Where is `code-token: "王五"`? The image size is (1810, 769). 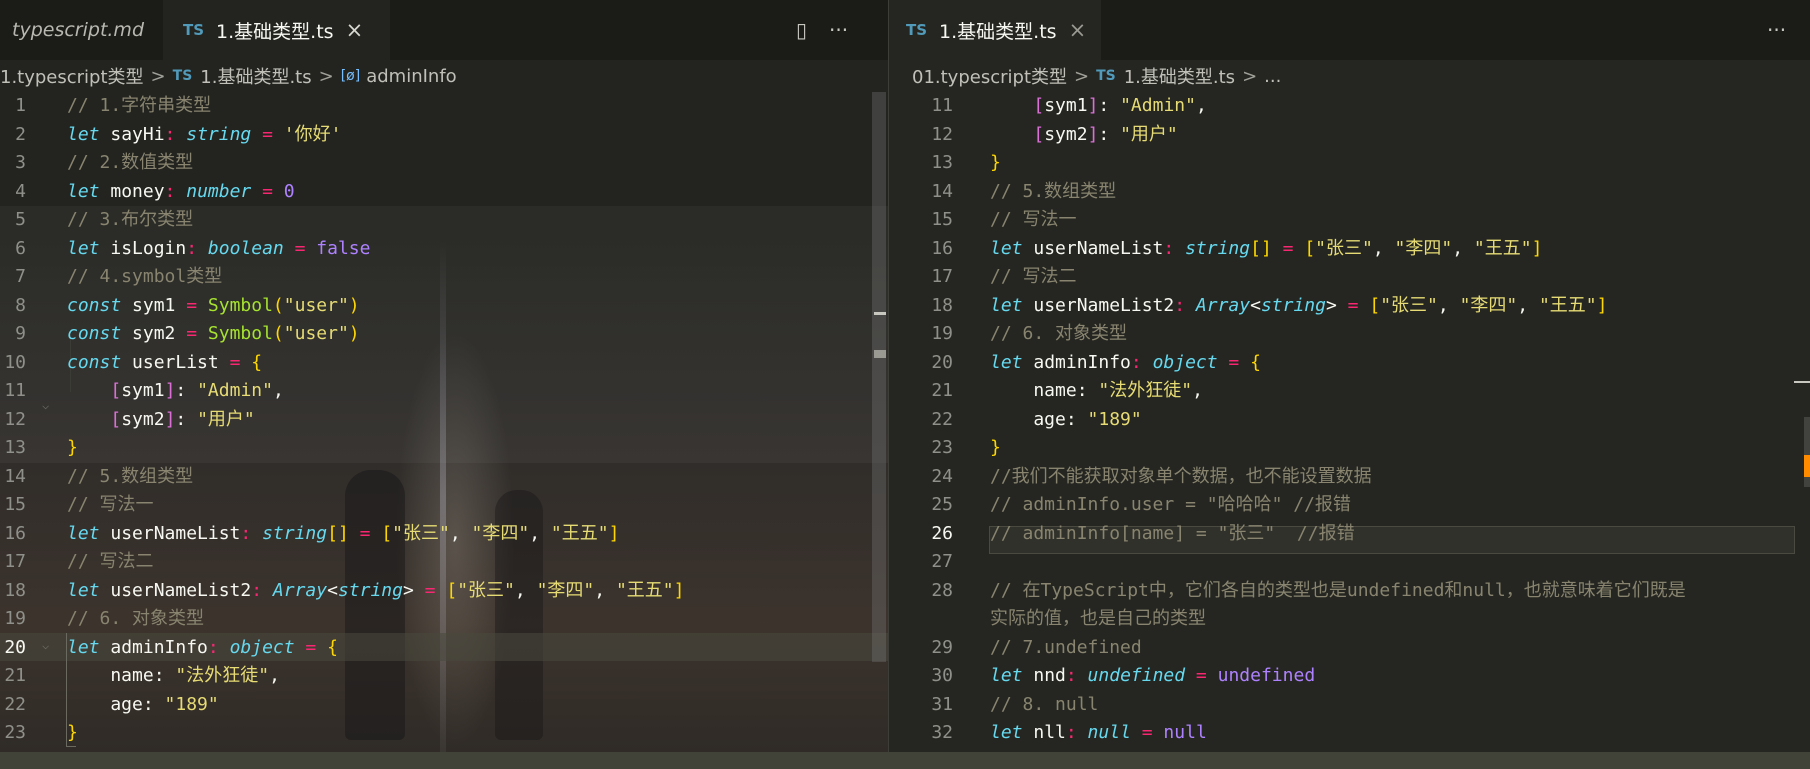
code-token: "王五" is located at coordinates (644, 590).